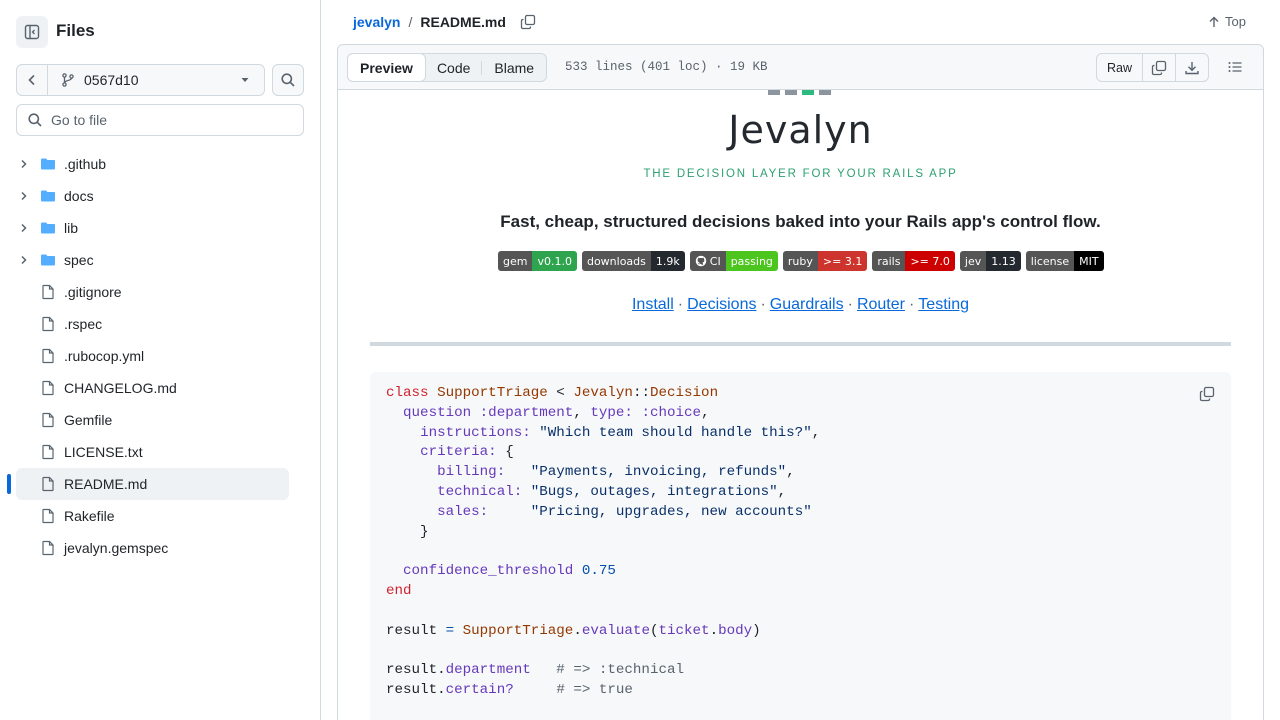 The width and height of the screenshot is (1280, 720). What do you see at coordinates (653, 304) in the screenshot?
I see `link-install: Install` at bounding box center [653, 304].